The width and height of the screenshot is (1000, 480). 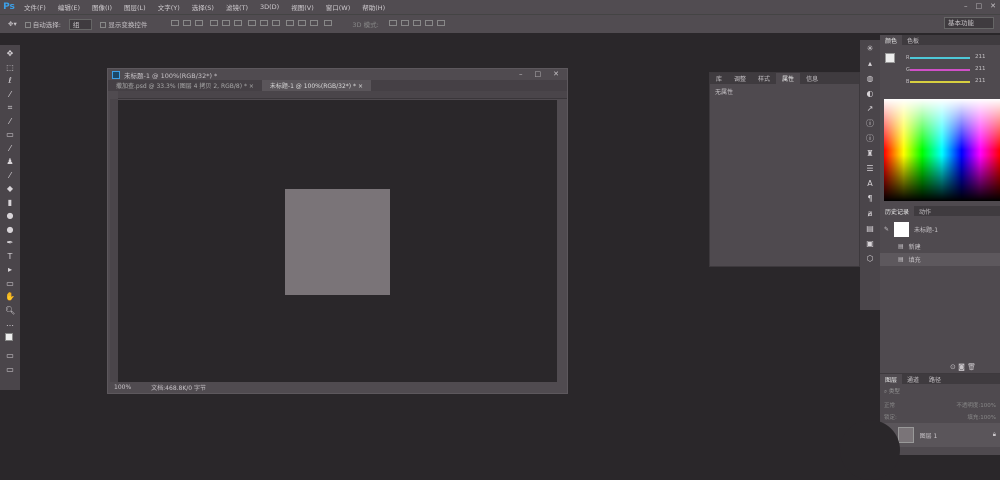 I want to click on 3d-icon: ⬡, so click(x=870, y=258).